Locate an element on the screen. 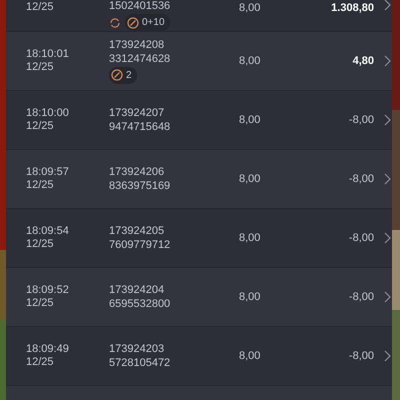 This screenshot has height=400, width=400. time-text: 18:09:54 is located at coordinates (48, 231).